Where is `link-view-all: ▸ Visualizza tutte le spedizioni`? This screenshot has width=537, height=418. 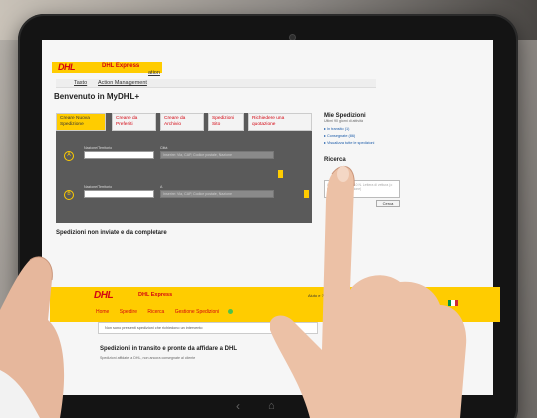 link-view-all: ▸ Visualizza tutte le spedizioni is located at coordinates (364, 142).